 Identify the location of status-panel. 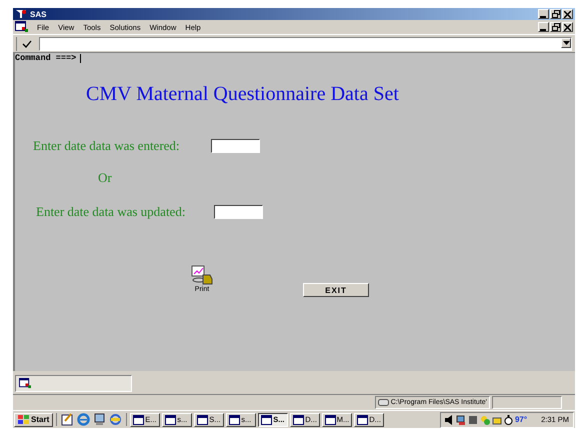
(527, 402).